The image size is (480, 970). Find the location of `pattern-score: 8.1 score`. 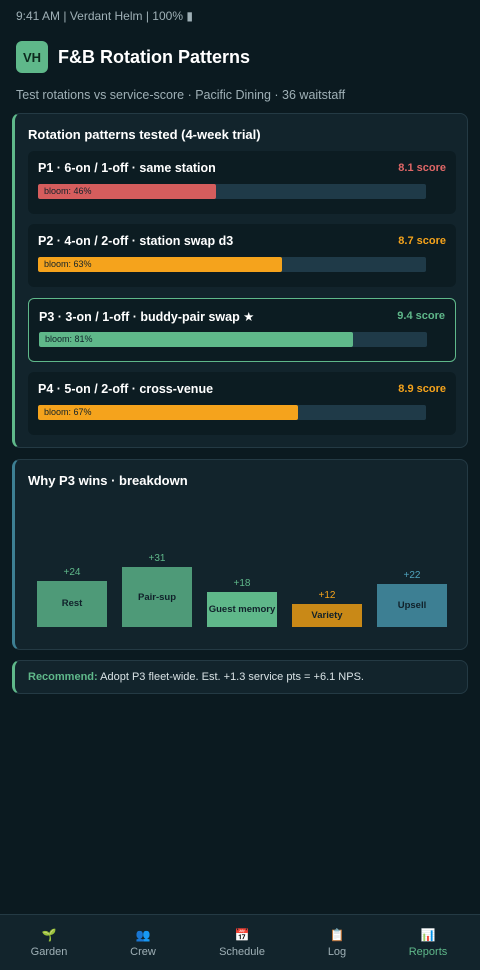

pattern-score: 8.1 score is located at coordinates (422, 168).